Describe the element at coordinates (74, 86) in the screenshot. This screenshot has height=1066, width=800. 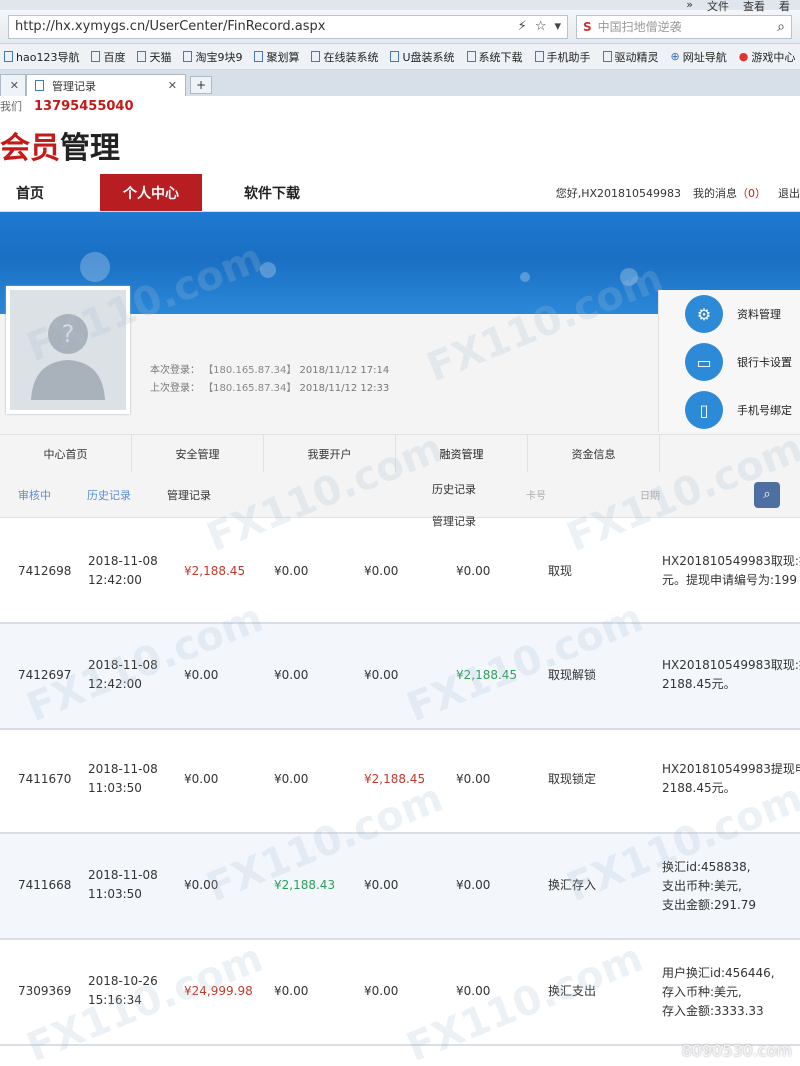
I see `tab-title: 管理记录` at that location.